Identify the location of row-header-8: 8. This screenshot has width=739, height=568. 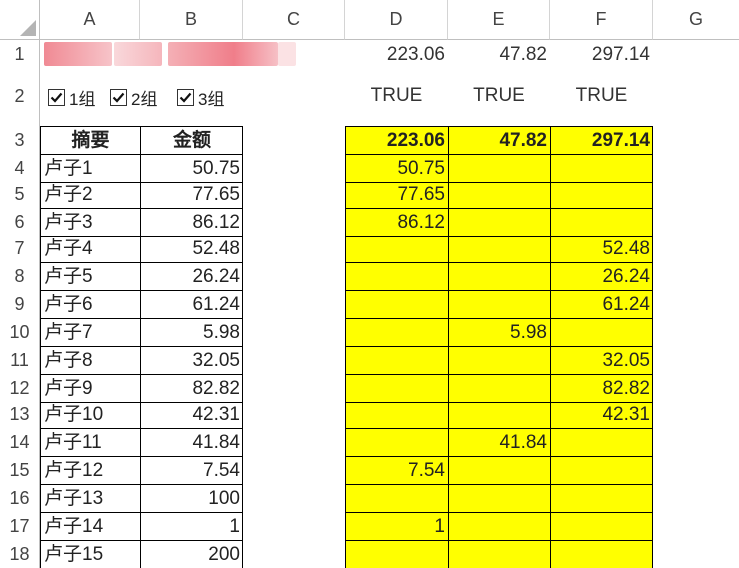
(20, 276).